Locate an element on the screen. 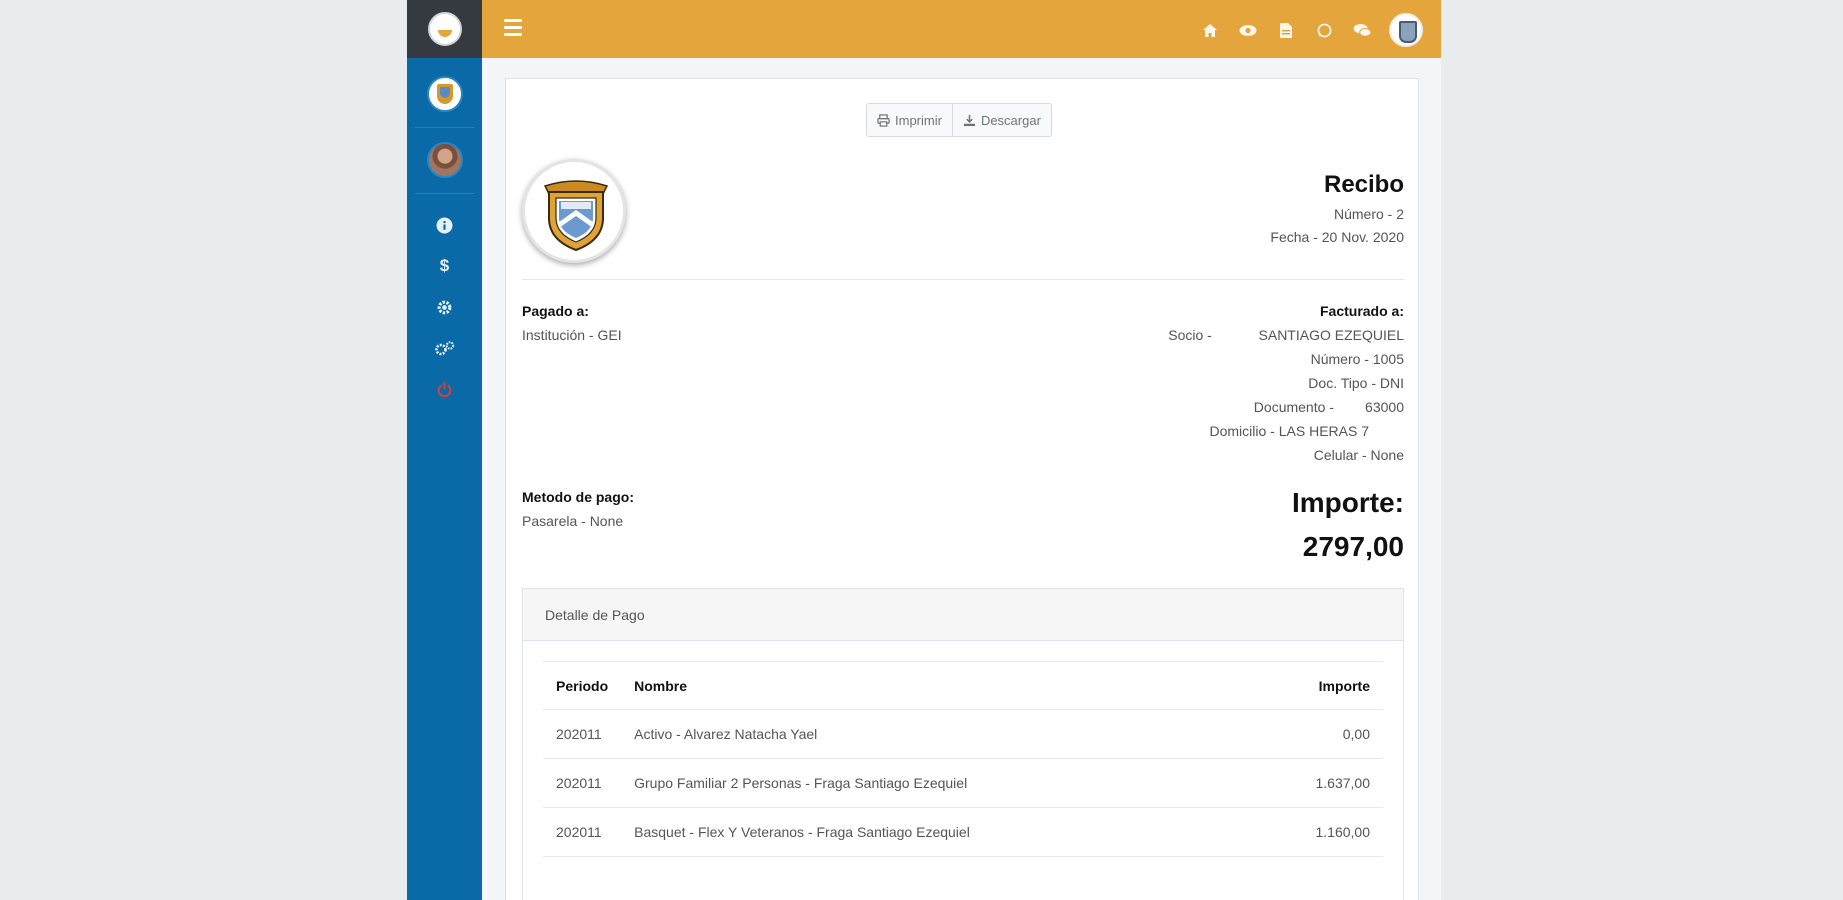 This screenshot has height=900, width=1843. payment-method-label: Metodo de pago: is located at coordinates (578, 497).